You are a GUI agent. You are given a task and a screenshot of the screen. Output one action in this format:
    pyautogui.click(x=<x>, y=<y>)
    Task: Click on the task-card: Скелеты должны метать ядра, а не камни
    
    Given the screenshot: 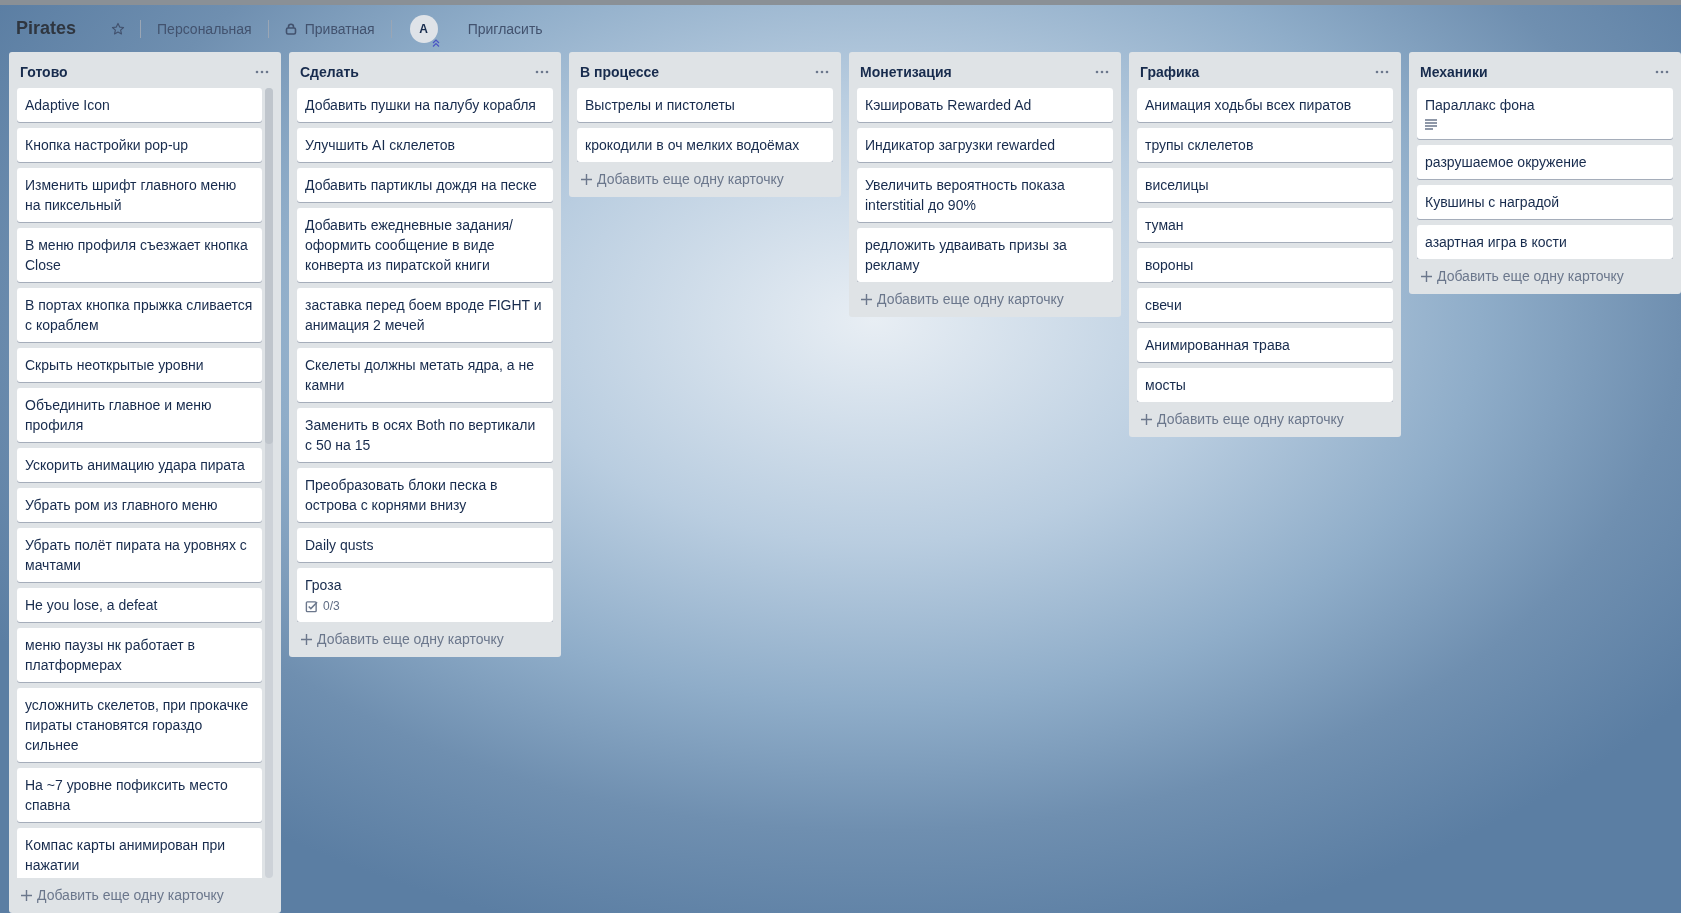 What is the action you would take?
    pyautogui.click(x=425, y=375)
    